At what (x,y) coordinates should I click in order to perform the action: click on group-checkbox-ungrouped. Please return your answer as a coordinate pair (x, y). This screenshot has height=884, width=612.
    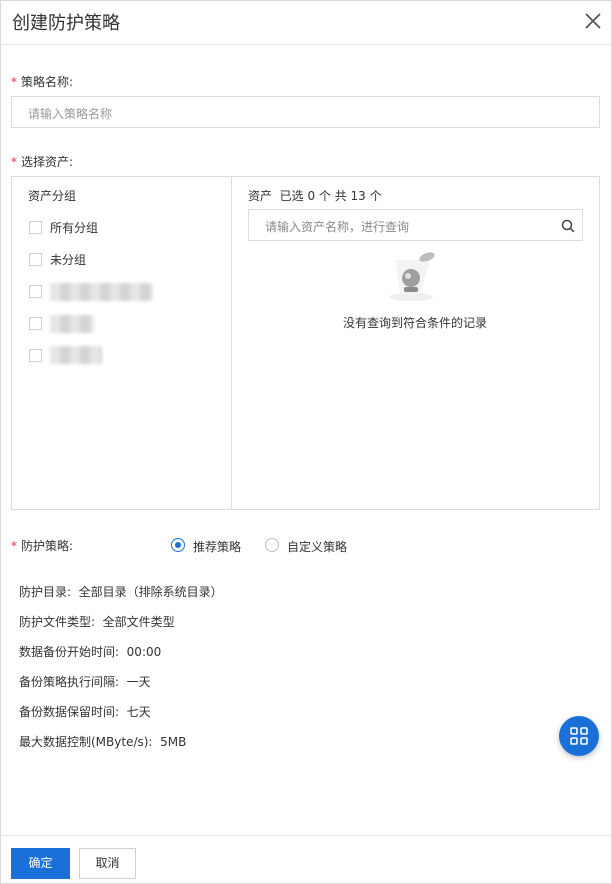
    Looking at the image, I should click on (35, 259).